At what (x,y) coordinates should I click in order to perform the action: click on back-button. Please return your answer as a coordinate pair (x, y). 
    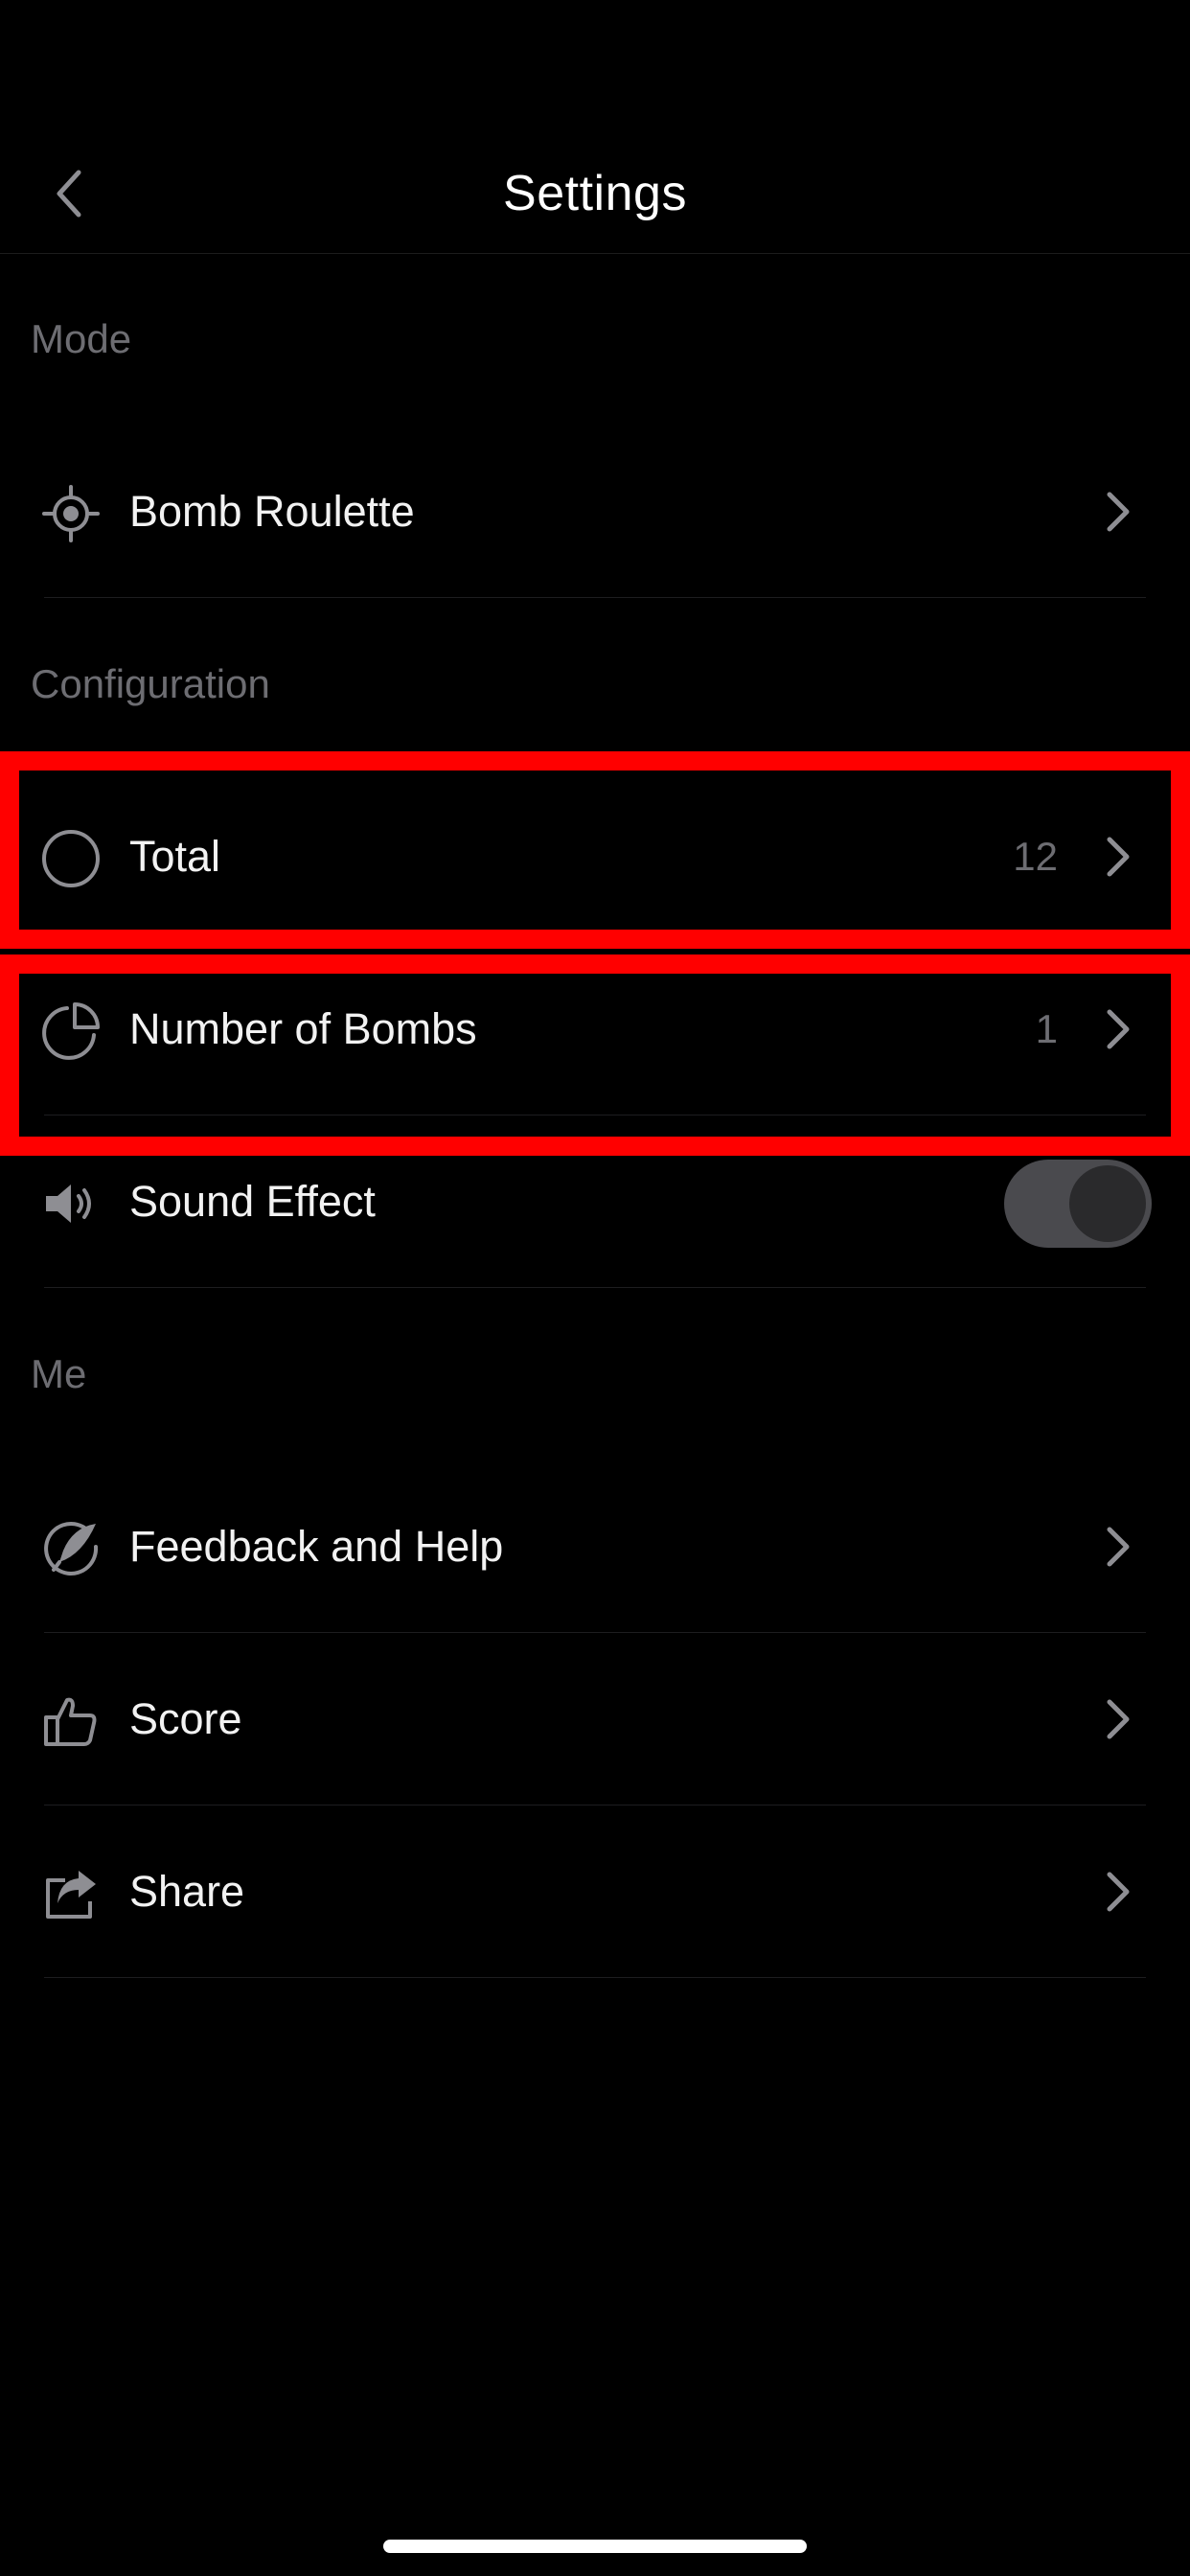
    Looking at the image, I should click on (69, 193).